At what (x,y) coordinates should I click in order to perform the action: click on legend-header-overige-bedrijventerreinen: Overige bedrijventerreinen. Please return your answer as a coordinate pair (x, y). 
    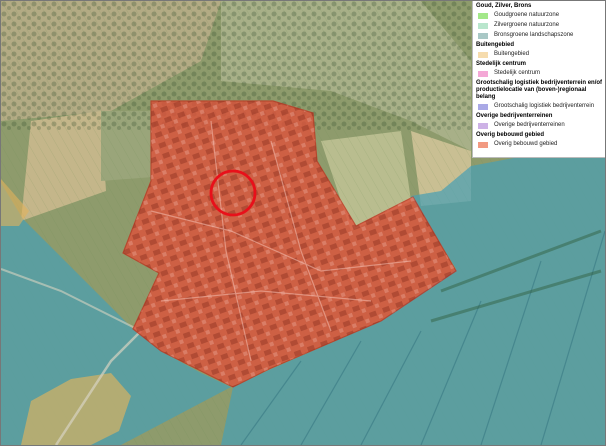
    Looking at the image, I should click on (514, 116).